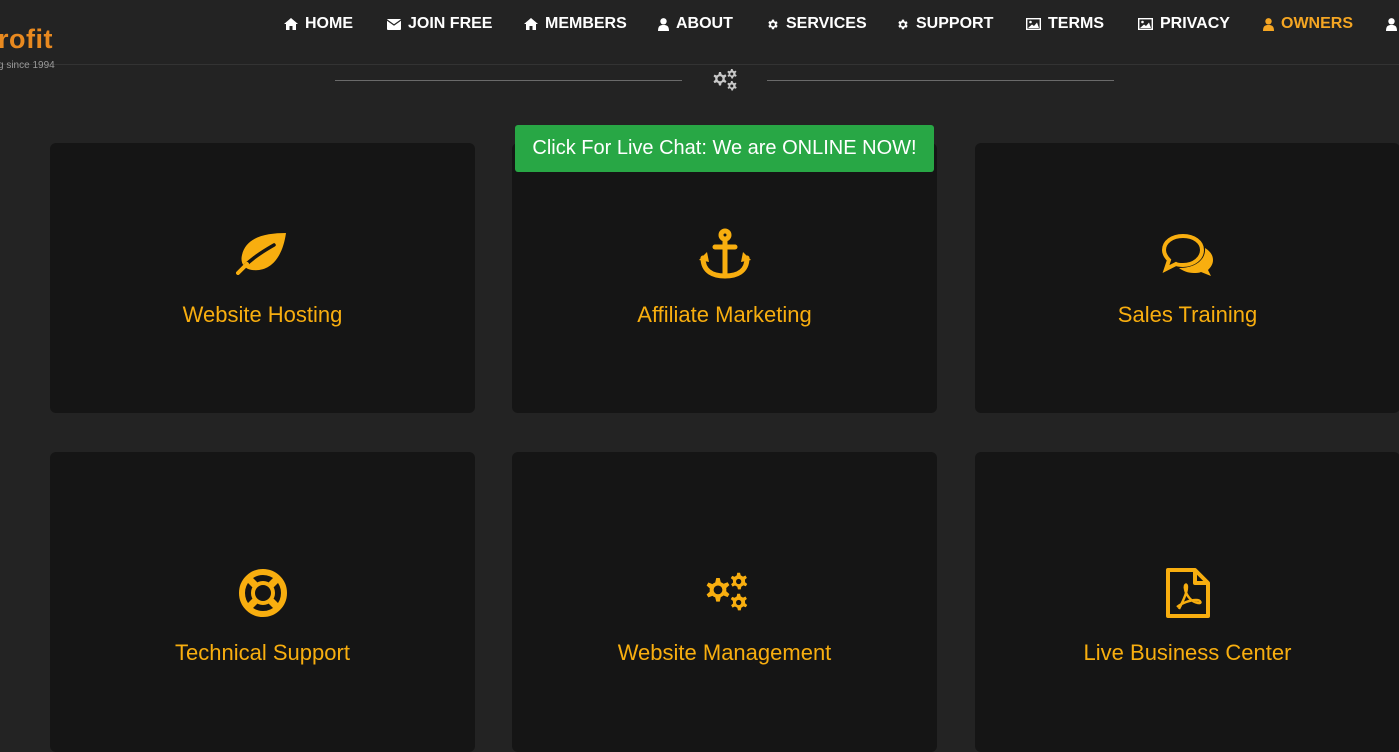  I want to click on nav-item-label: OWNERS, so click(1317, 23).